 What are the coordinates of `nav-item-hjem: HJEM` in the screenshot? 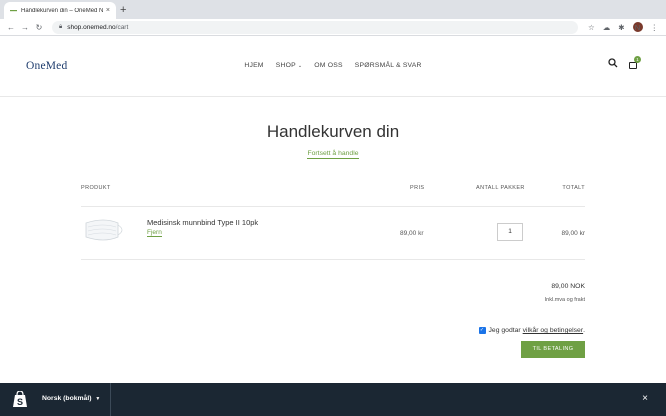 It's located at (253, 65).